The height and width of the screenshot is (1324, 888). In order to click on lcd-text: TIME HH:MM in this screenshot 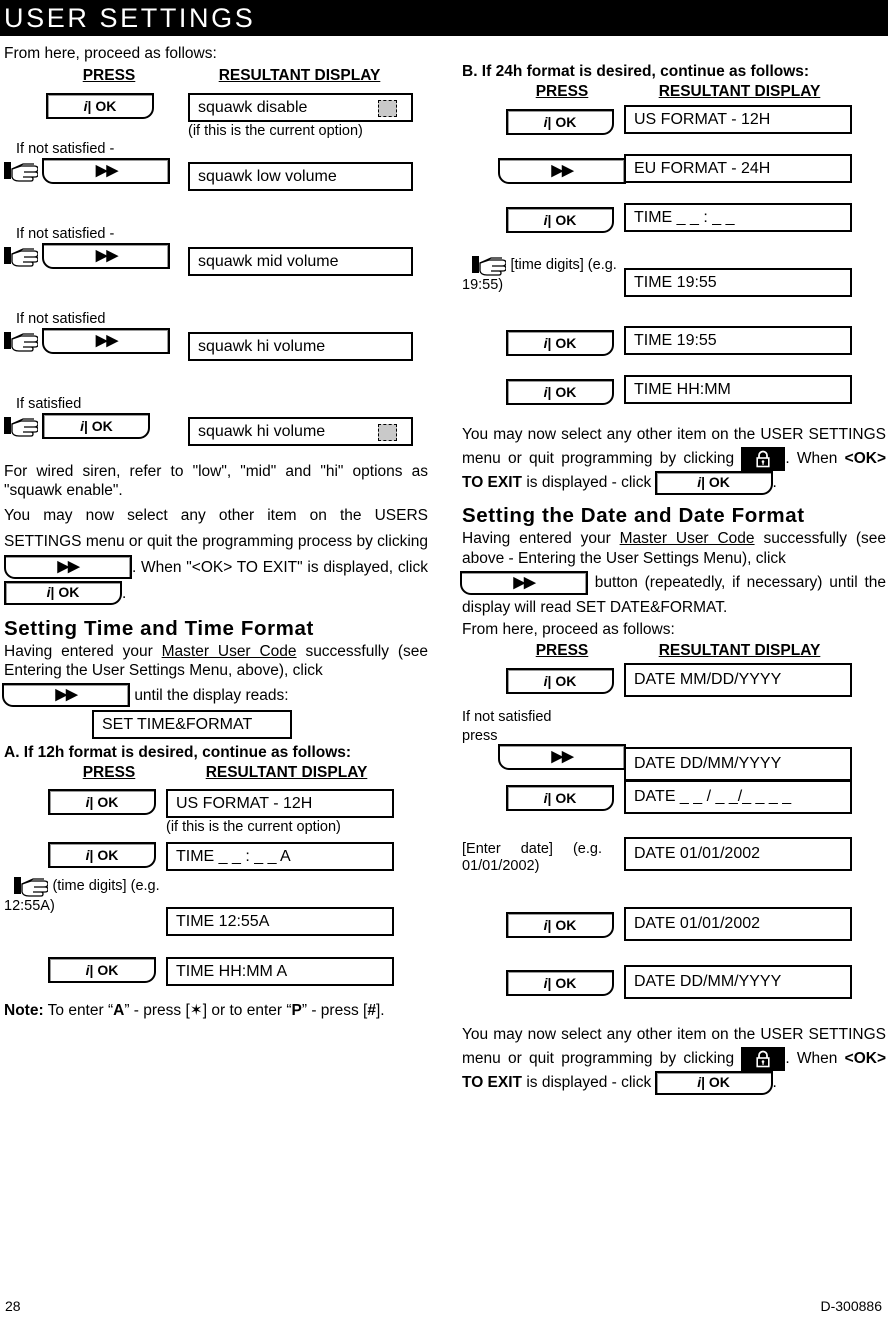, I will do `click(682, 389)`.